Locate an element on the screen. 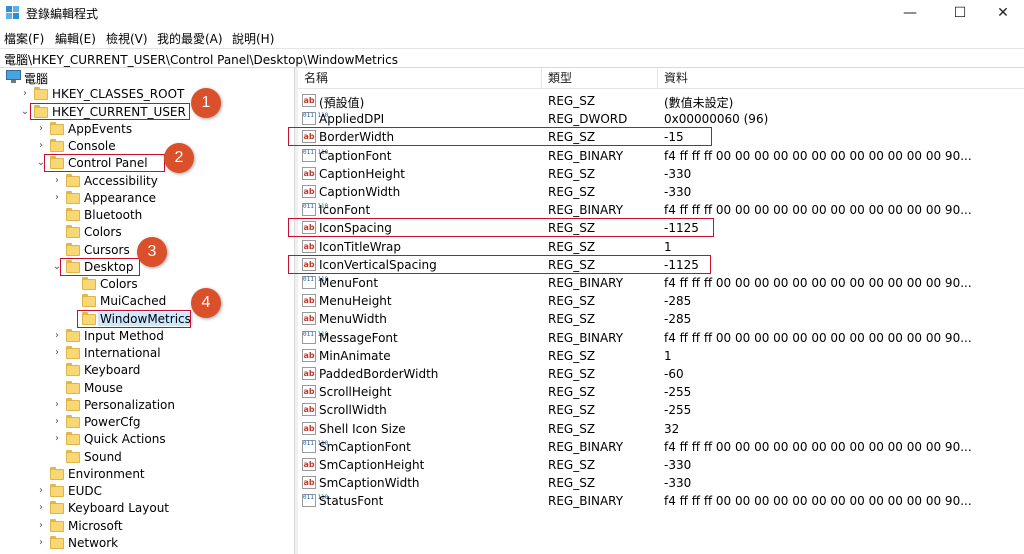  tree-item-label: AppEvents is located at coordinates (100, 129).